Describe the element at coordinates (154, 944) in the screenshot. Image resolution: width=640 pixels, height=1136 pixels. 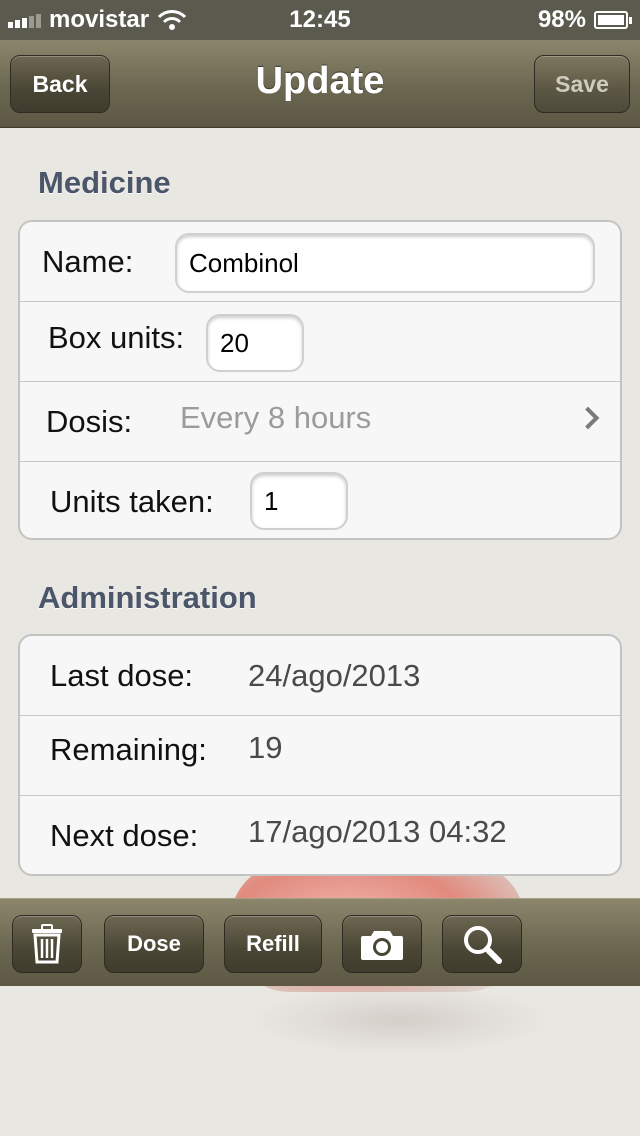
I see `dose-button: Dose` at that location.